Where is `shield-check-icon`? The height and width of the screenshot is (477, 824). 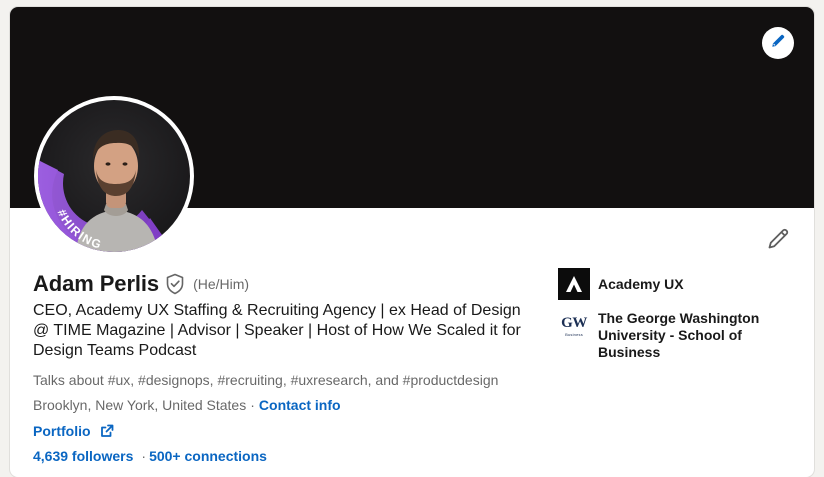
shield-check-icon is located at coordinates (175, 284).